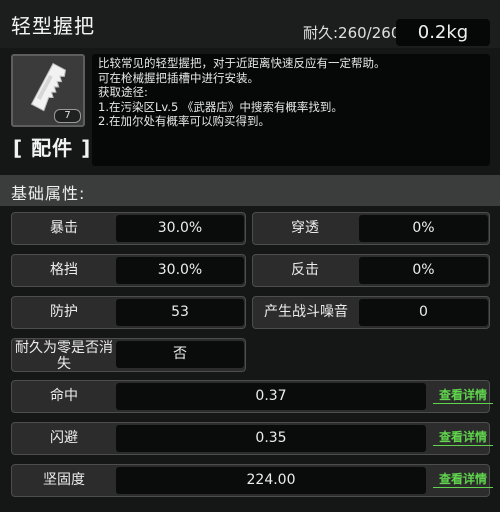  What do you see at coordinates (352, 33) in the screenshot?
I see `durability-text: 耐久:260/260` at bounding box center [352, 33].